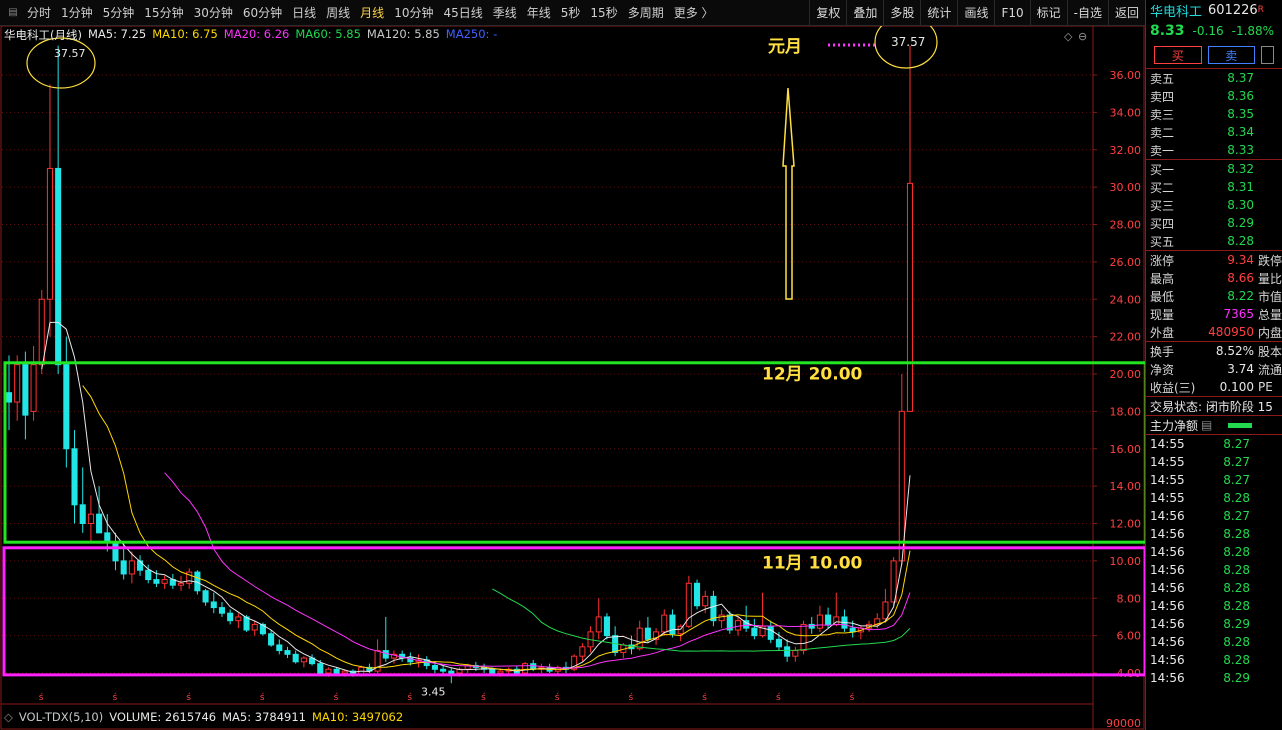 The image size is (1282, 730). I want to click on toolbar-button: 复权, so click(827, 12).